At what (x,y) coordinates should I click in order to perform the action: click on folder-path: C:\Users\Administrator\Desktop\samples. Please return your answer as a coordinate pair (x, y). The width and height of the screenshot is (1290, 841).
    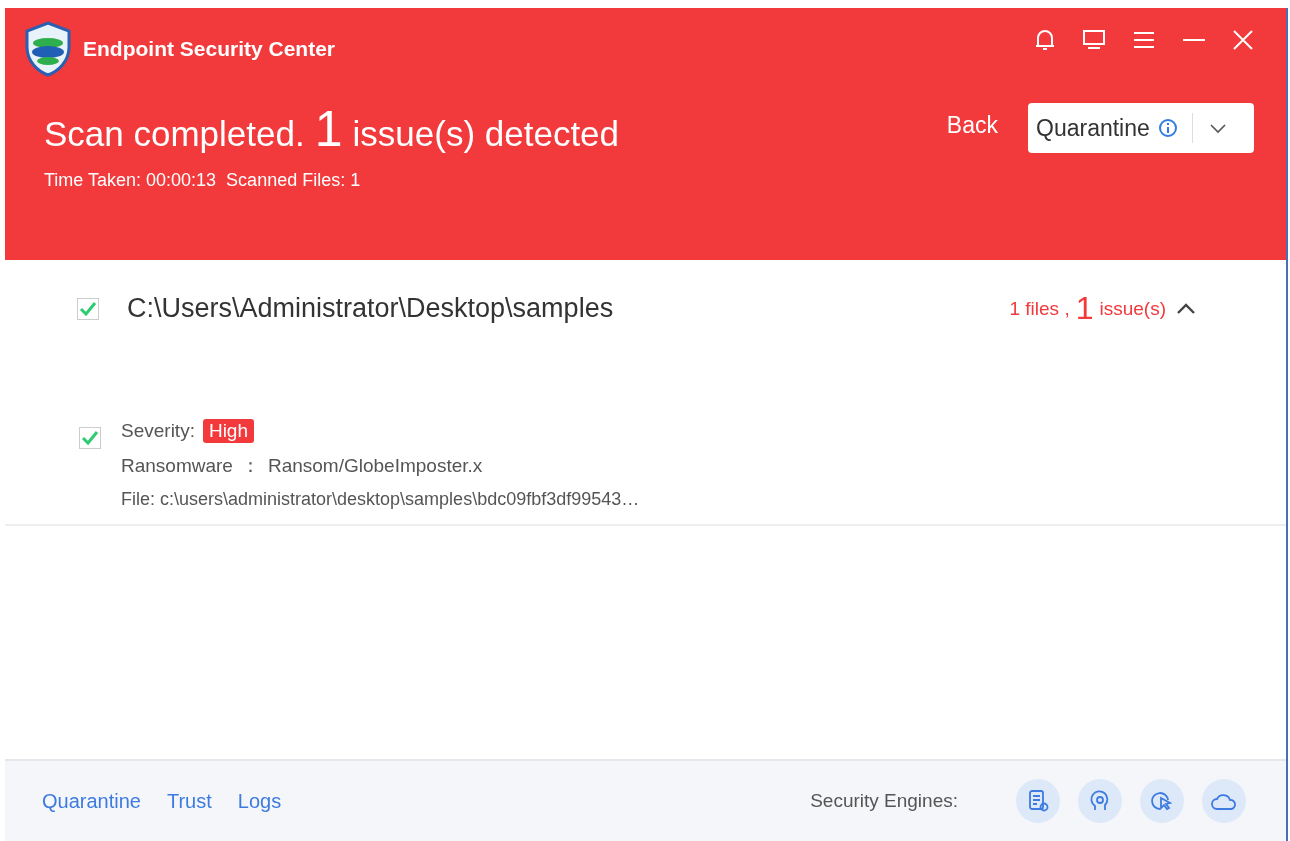
    Looking at the image, I should click on (371, 308).